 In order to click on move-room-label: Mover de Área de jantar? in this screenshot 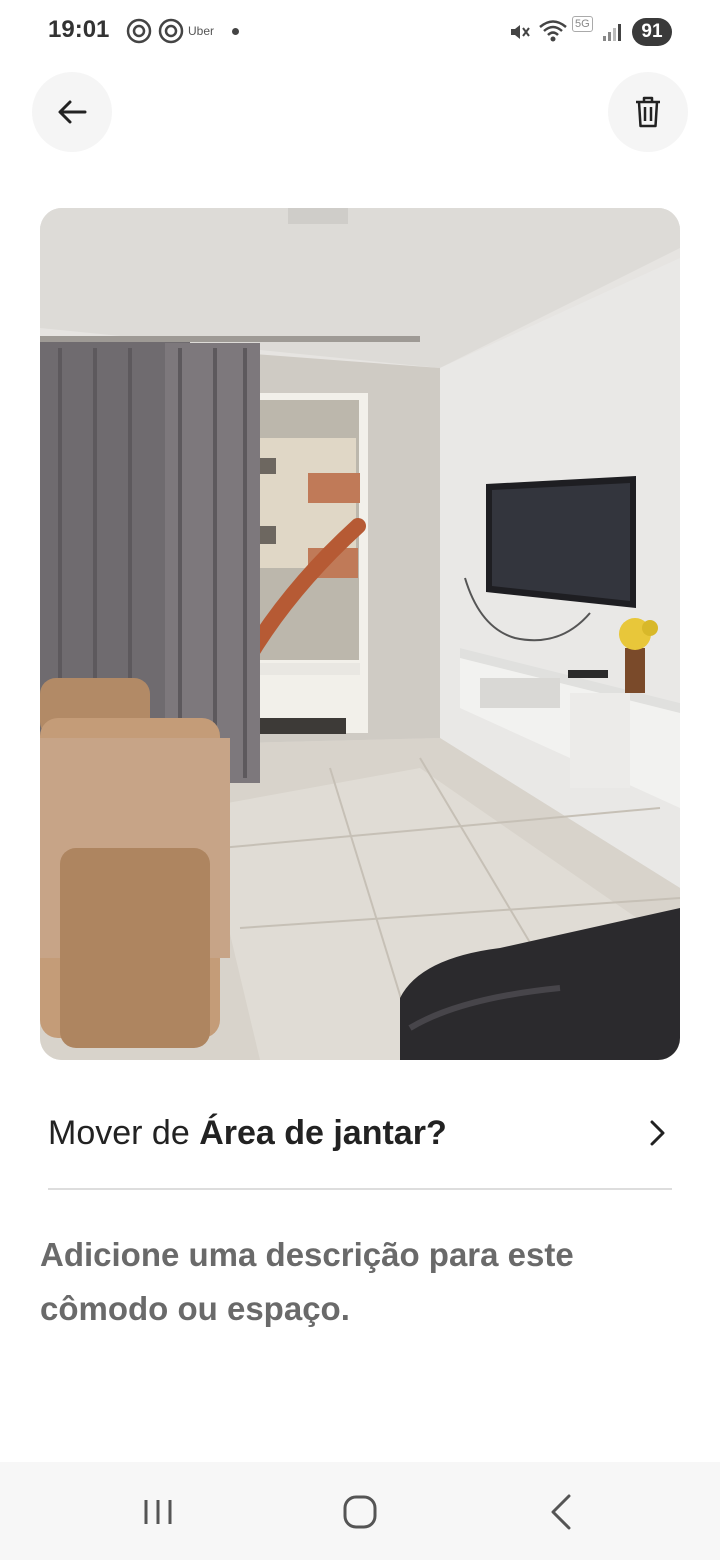, I will do `click(247, 1133)`.